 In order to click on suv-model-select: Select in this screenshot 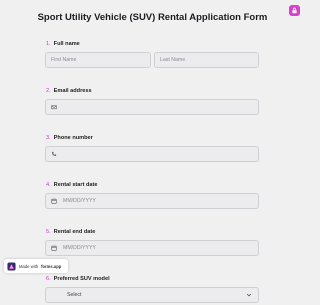, I will do `click(152, 295)`.